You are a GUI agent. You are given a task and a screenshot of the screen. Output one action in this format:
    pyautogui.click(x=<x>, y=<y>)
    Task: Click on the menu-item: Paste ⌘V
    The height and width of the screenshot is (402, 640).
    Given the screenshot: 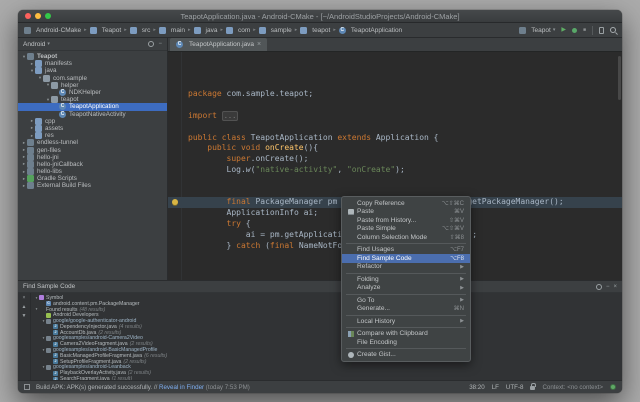 What is the action you would take?
    pyautogui.click(x=406, y=212)
    